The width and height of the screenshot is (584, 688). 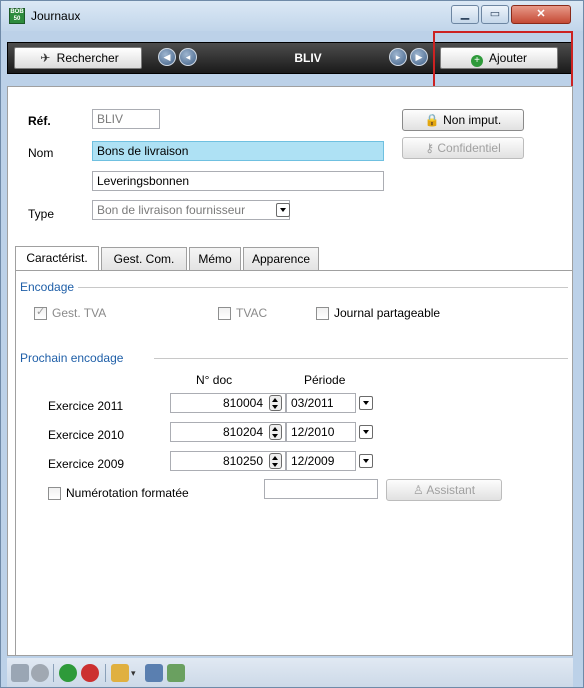 I want to click on bottom-toolbar: ▾, so click(x=290, y=672).